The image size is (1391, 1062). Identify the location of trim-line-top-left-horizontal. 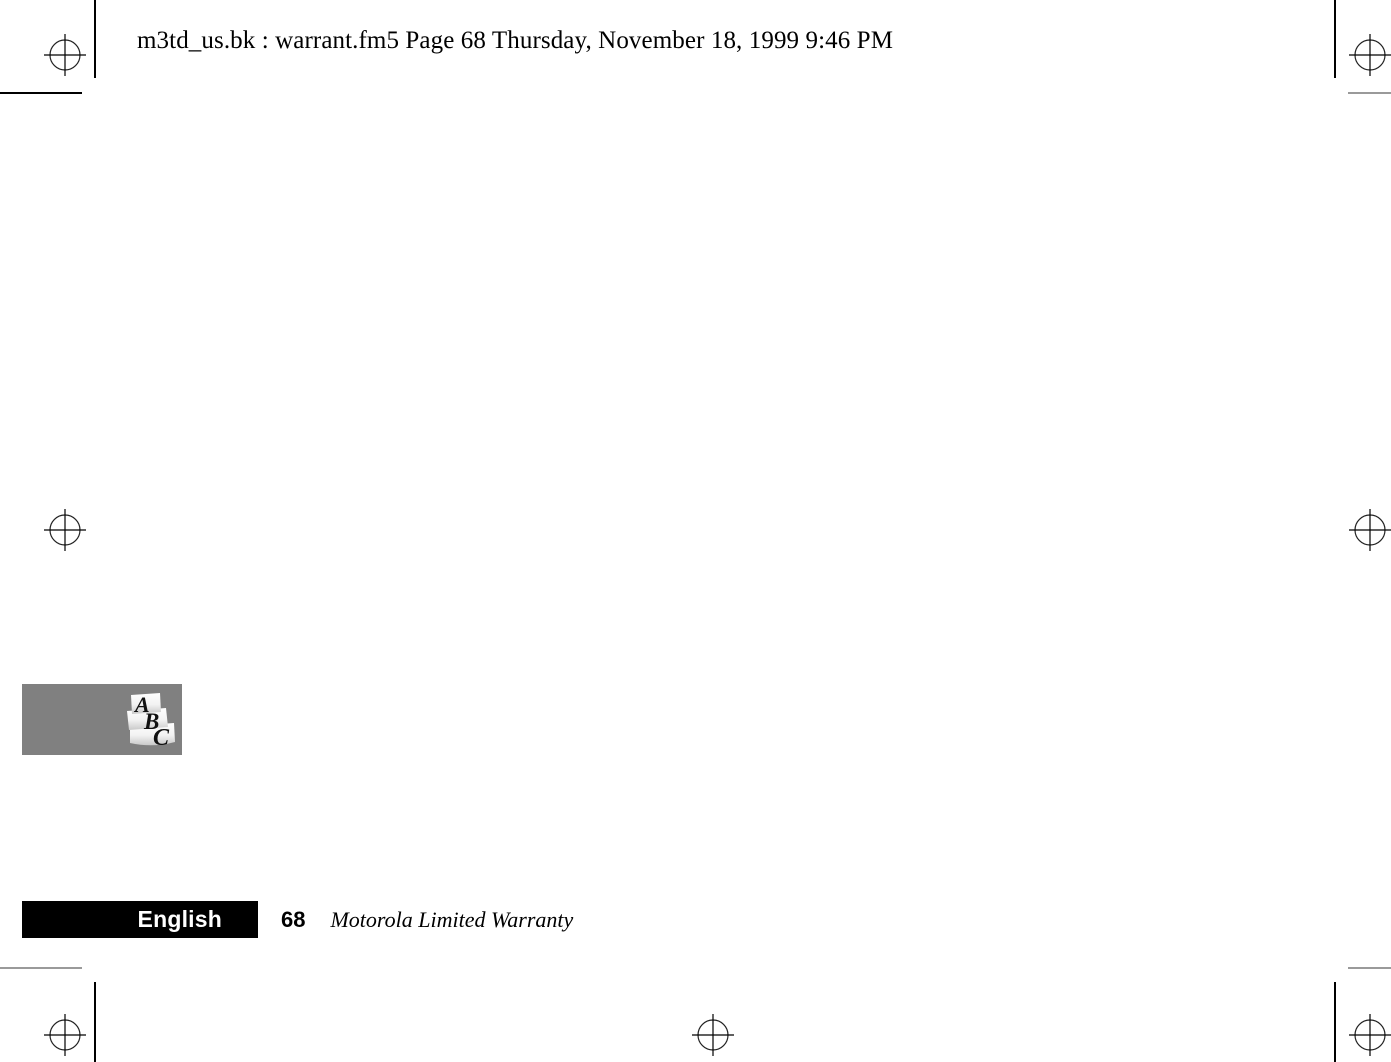
(41, 93).